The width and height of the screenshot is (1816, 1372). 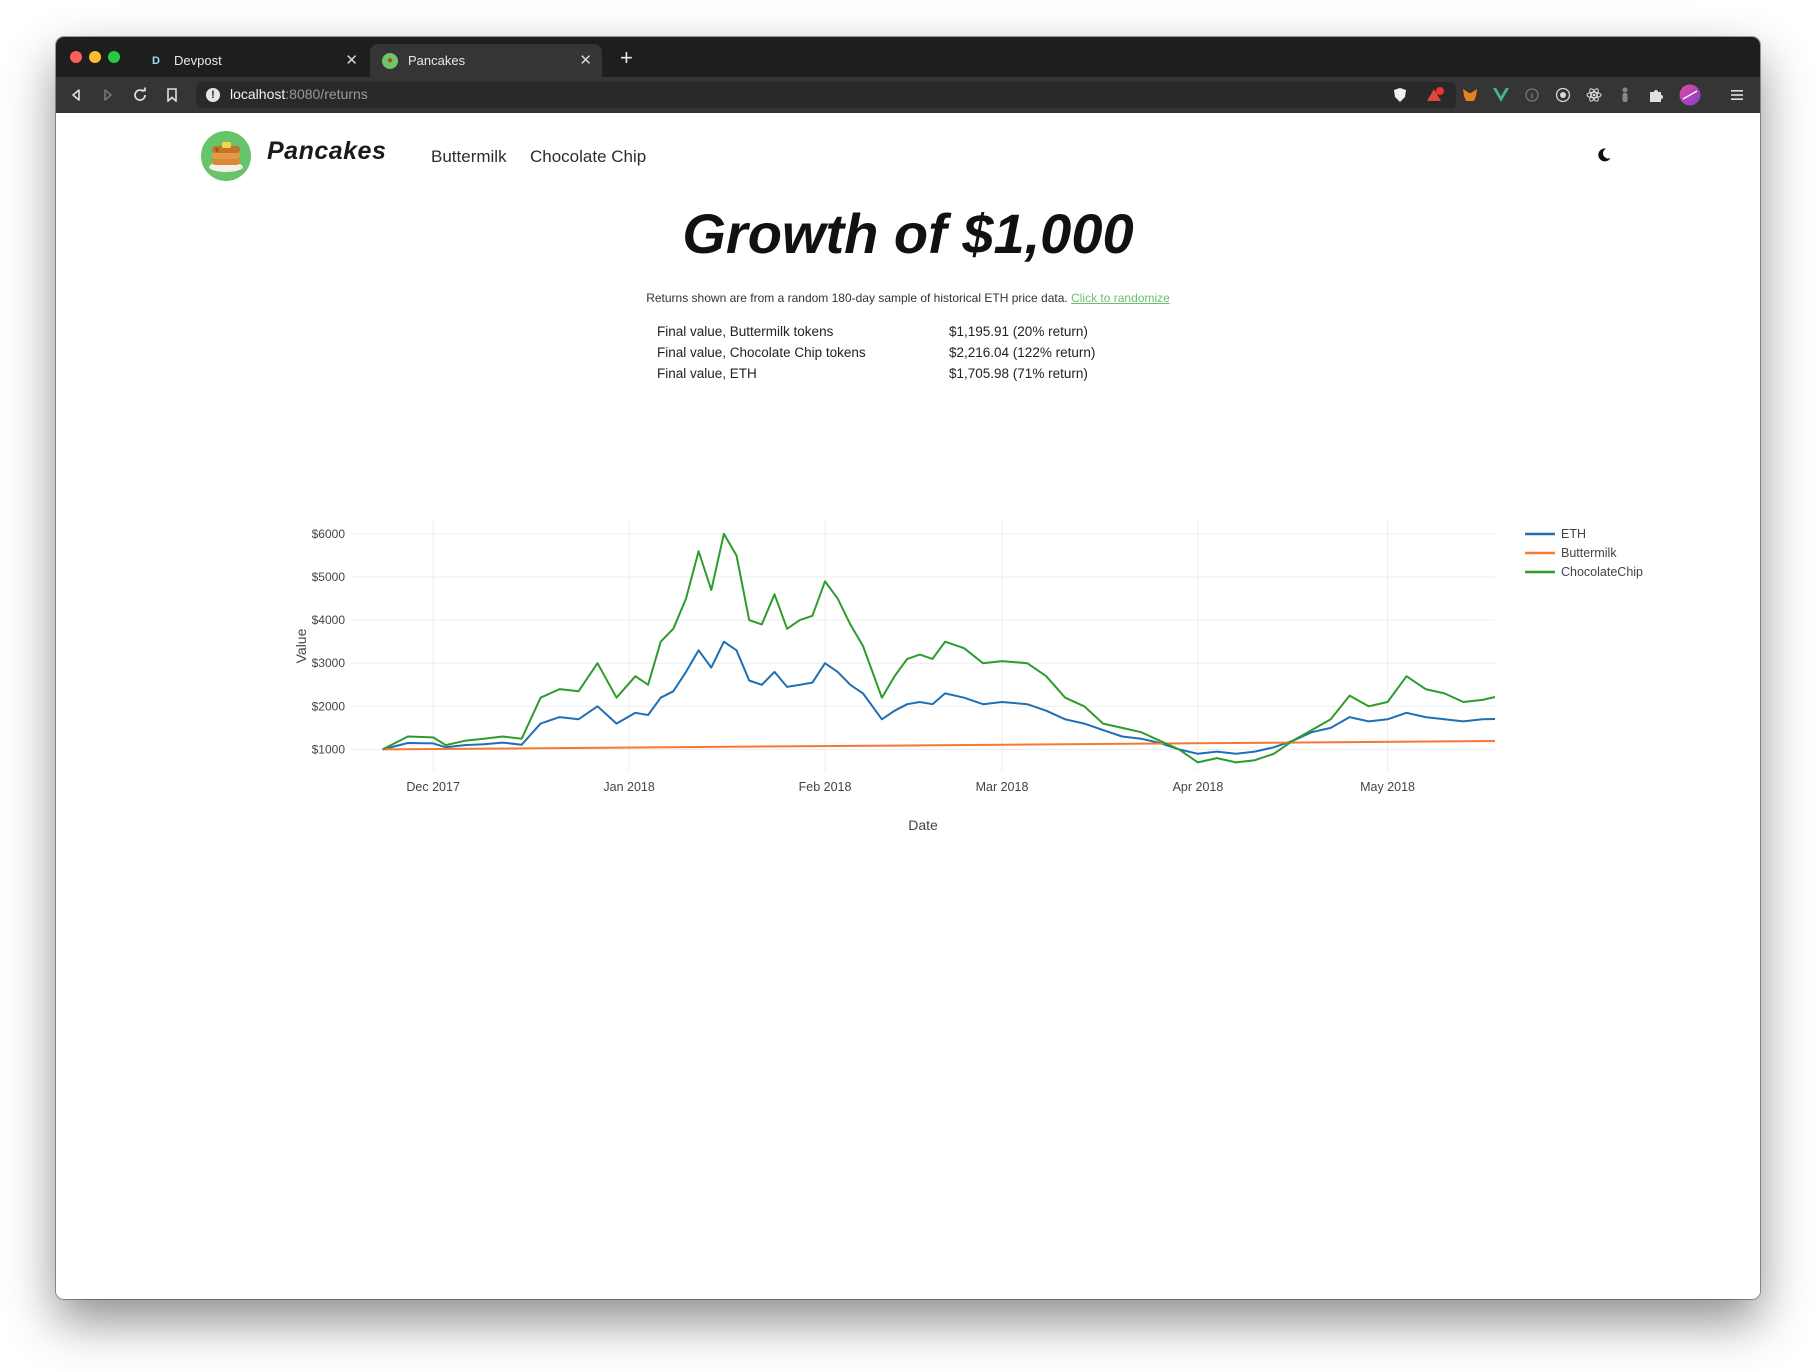 What do you see at coordinates (1656, 95) in the screenshot?
I see `extensions-puzzle-icon` at bounding box center [1656, 95].